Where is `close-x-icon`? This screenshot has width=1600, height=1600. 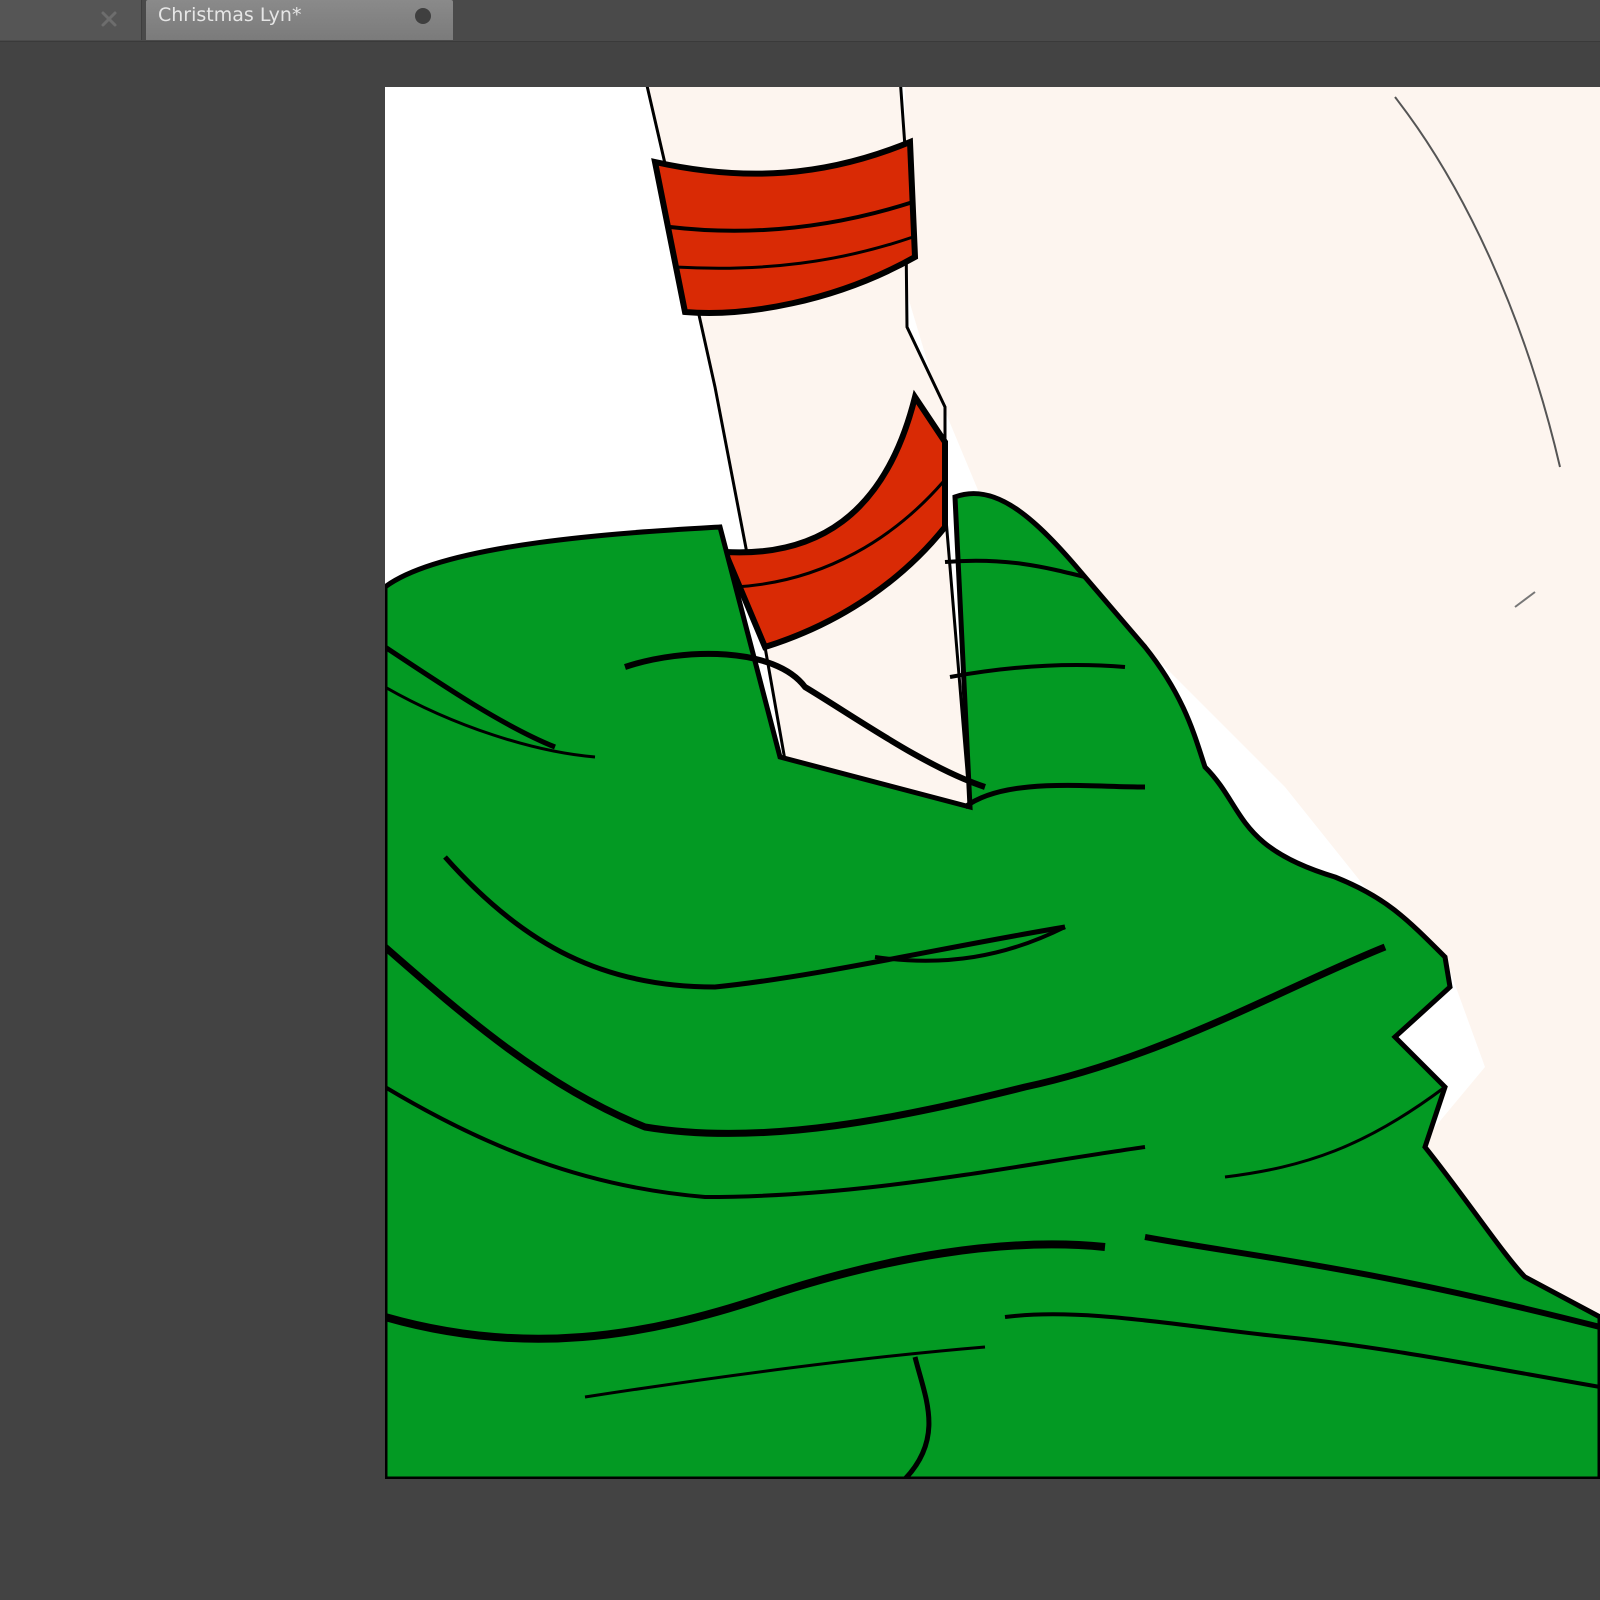
close-x-icon is located at coordinates (109, 19).